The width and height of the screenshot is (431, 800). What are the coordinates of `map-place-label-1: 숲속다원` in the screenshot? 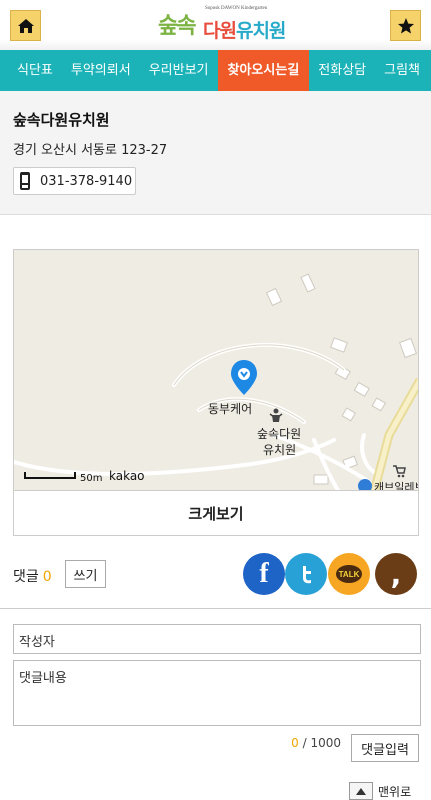 It's located at (279, 434).